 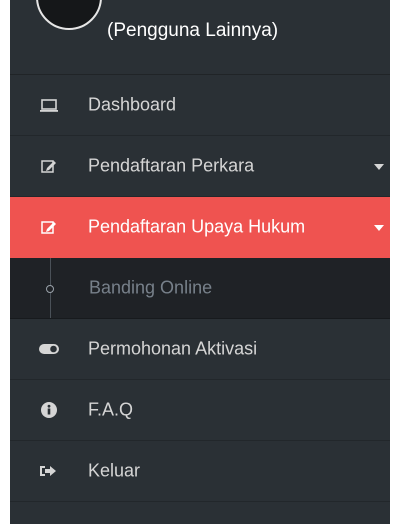 What do you see at coordinates (132, 104) in the screenshot?
I see `sidebar-item-label: Dashboard` at bounding box center [132, 104].